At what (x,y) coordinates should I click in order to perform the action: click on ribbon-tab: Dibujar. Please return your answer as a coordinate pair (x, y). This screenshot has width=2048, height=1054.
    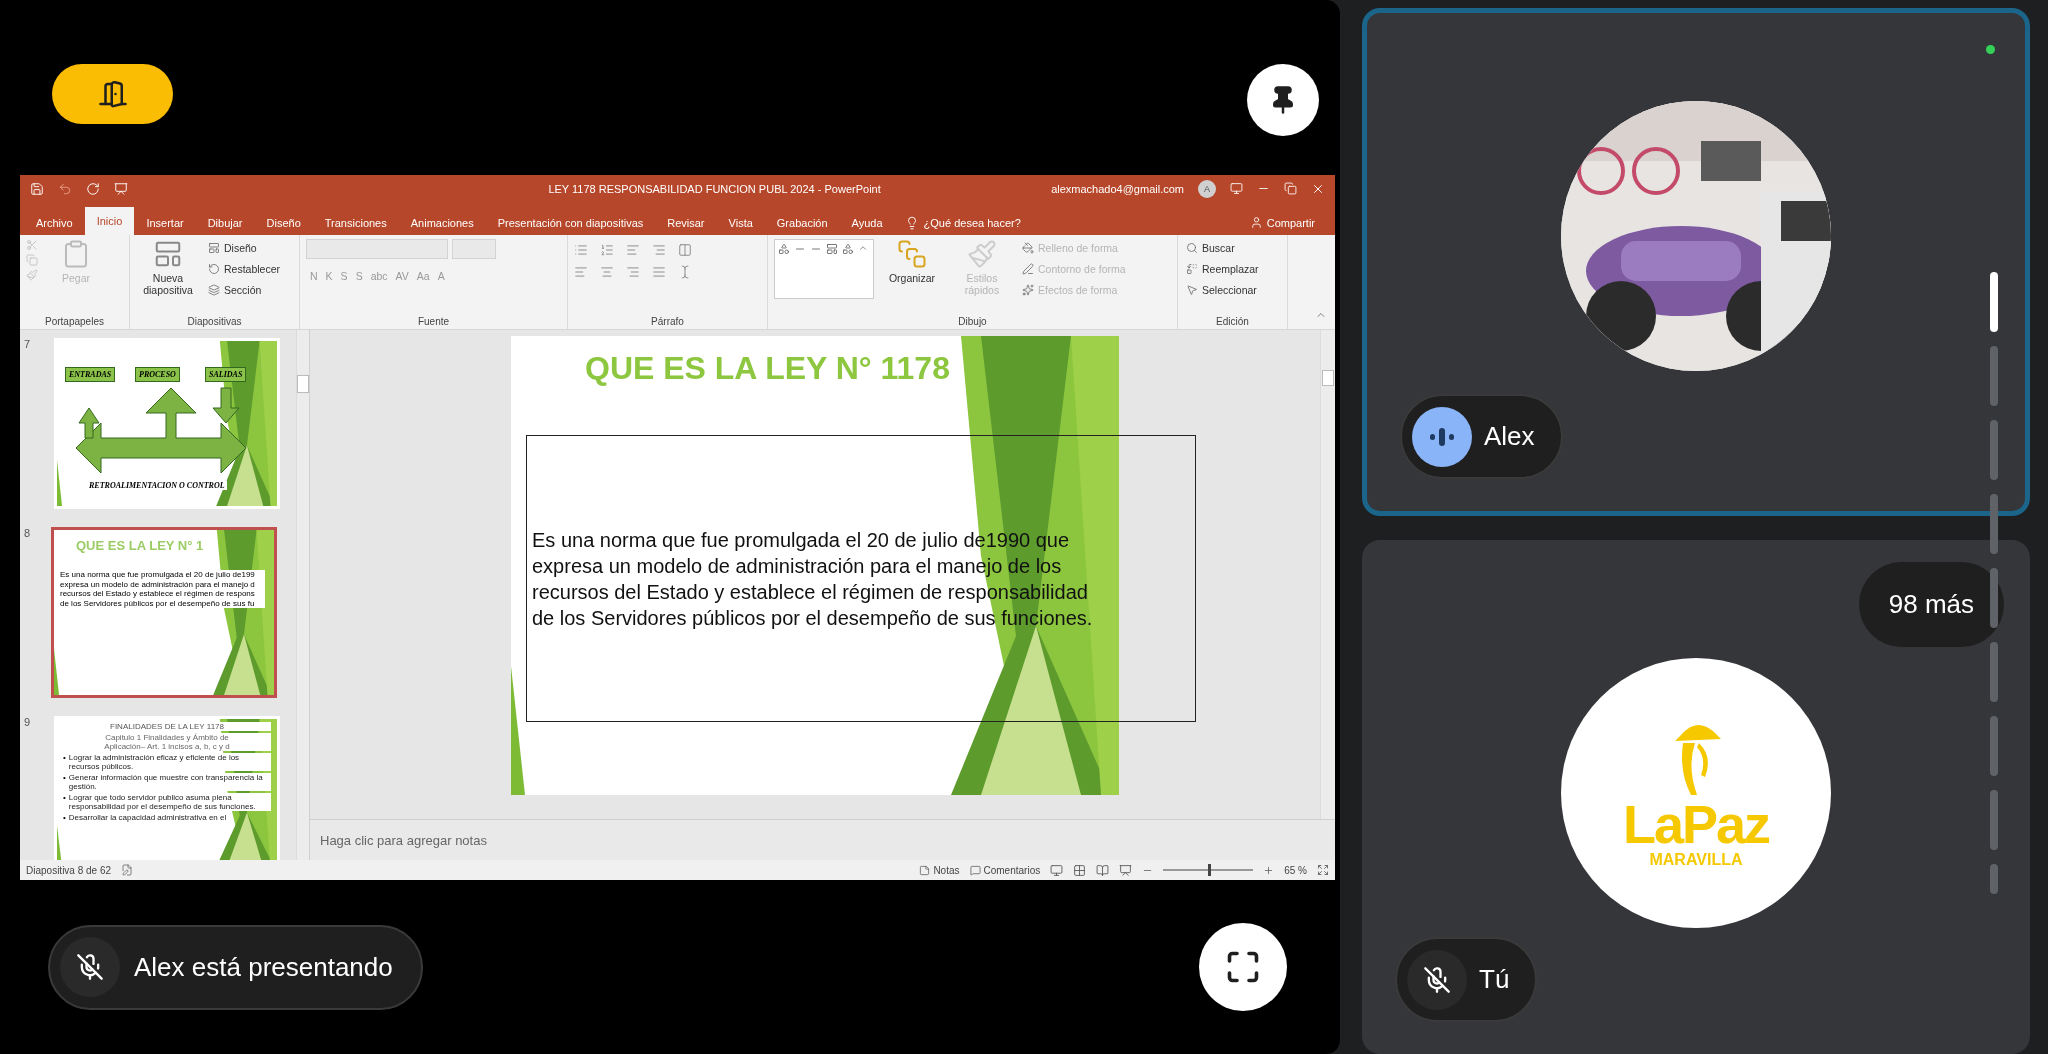
    Looking at the image, I should click on (225, 222).